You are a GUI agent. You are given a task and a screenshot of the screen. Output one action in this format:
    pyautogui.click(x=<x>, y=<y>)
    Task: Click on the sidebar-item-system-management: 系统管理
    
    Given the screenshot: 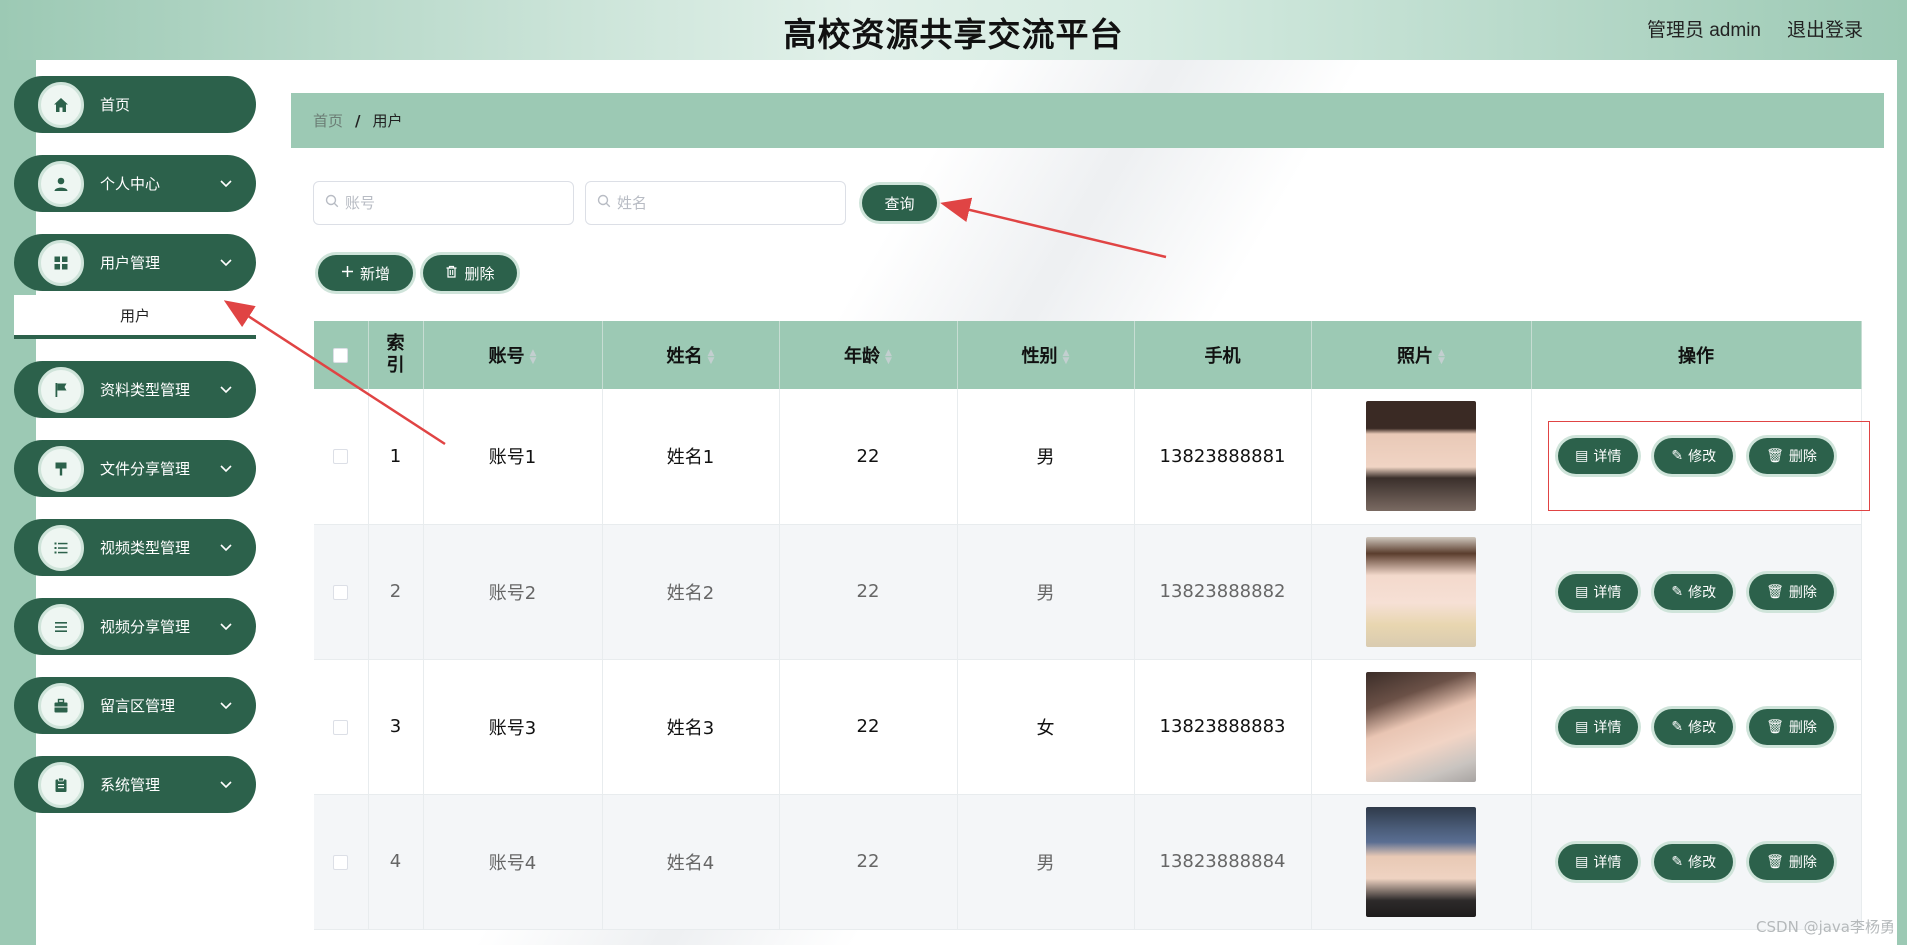 What is the action you would take?
    pyautogui.click(x=135, y=784)
    